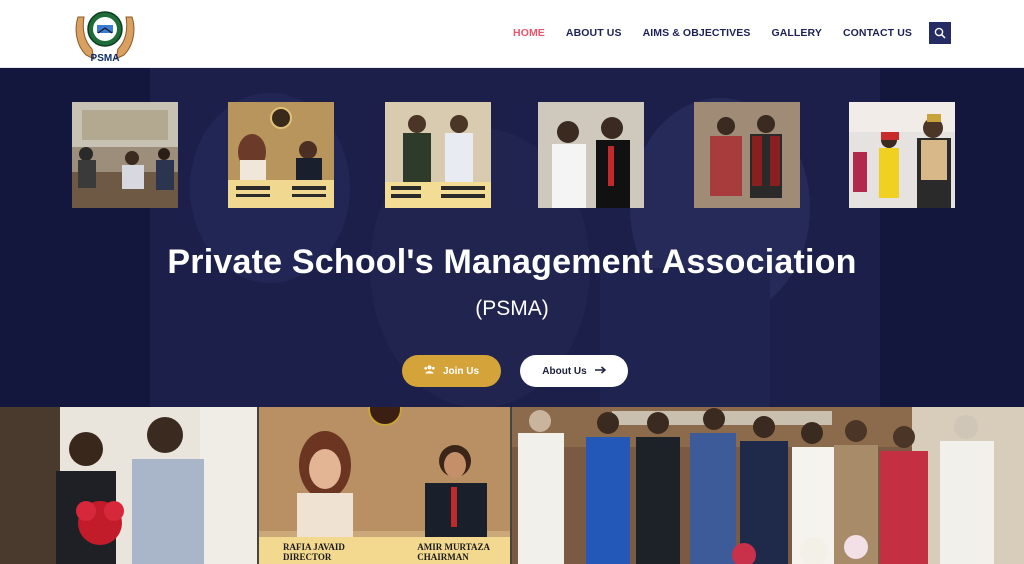 Image resolution: width=1024 pixels, height=564 pixels. Describe the element at coordinates (512, 262) in the screenshot. I see `hero-title: Private School's Management Association` at that location.